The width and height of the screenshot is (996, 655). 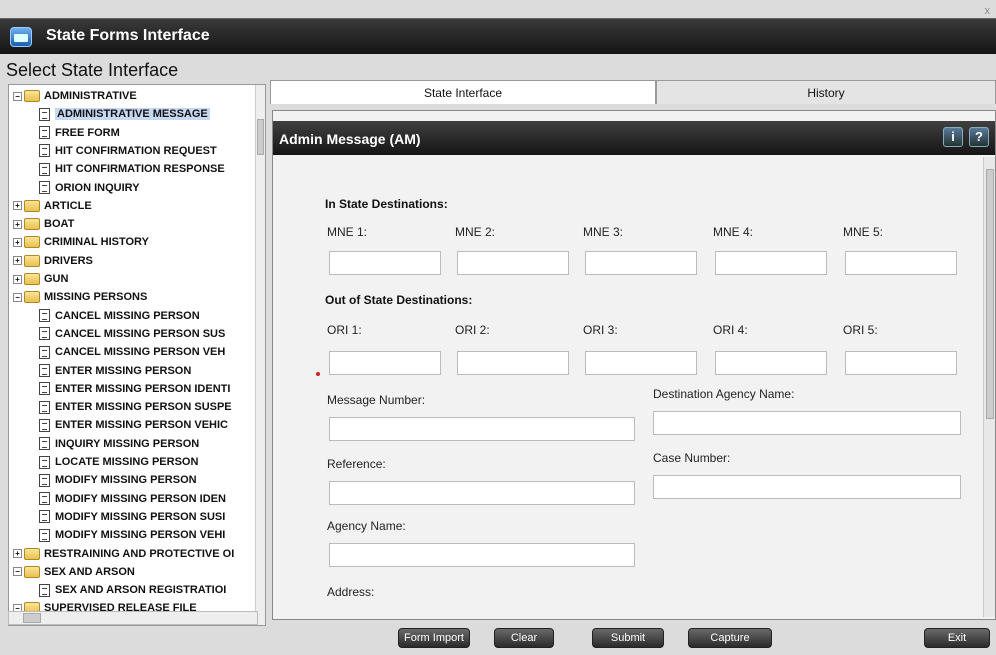 I want to click on tree-item-label: ADMINISTRATIVE, so click(x=90, y=96).